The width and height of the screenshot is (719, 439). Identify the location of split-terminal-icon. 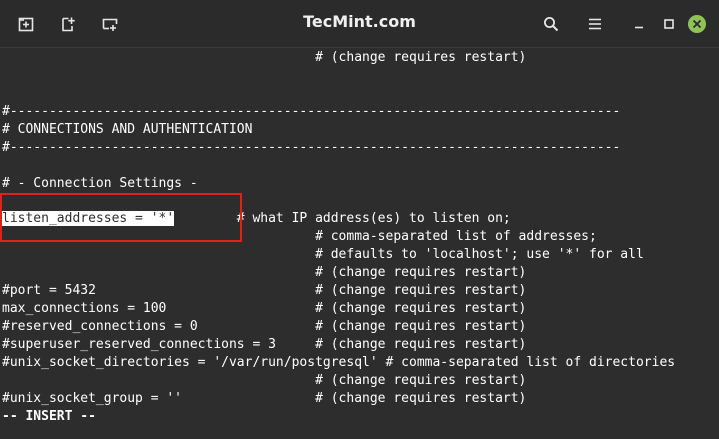
(110, 24).